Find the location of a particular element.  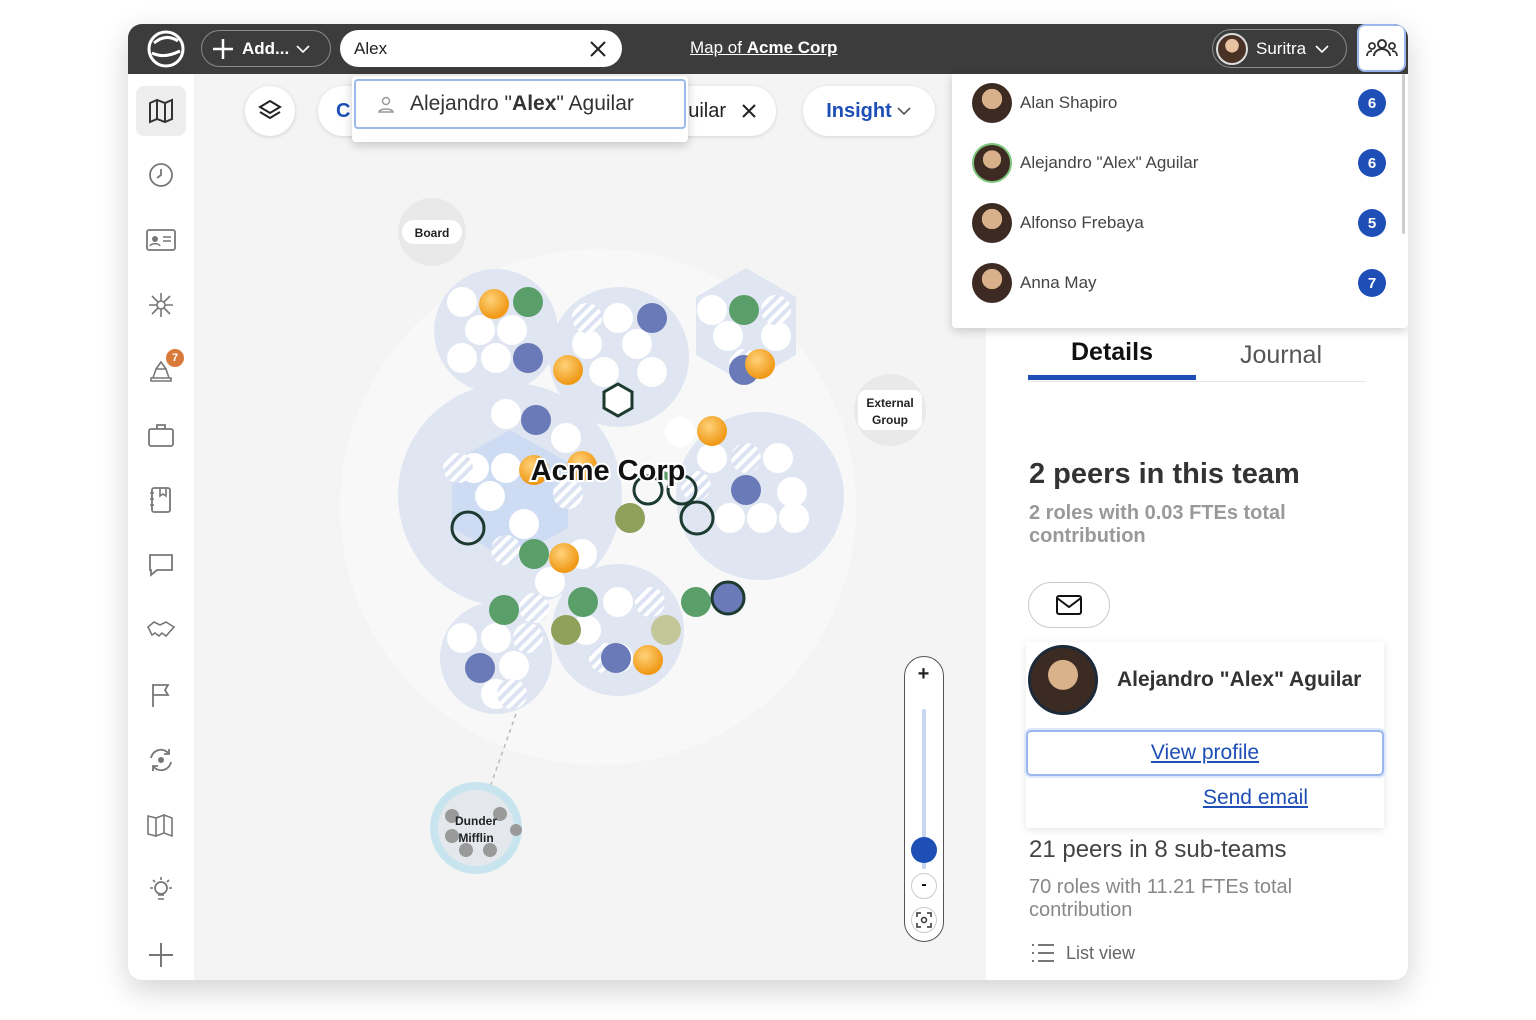

details-tabs: Details Journal is located at coordinates (1197, 356).